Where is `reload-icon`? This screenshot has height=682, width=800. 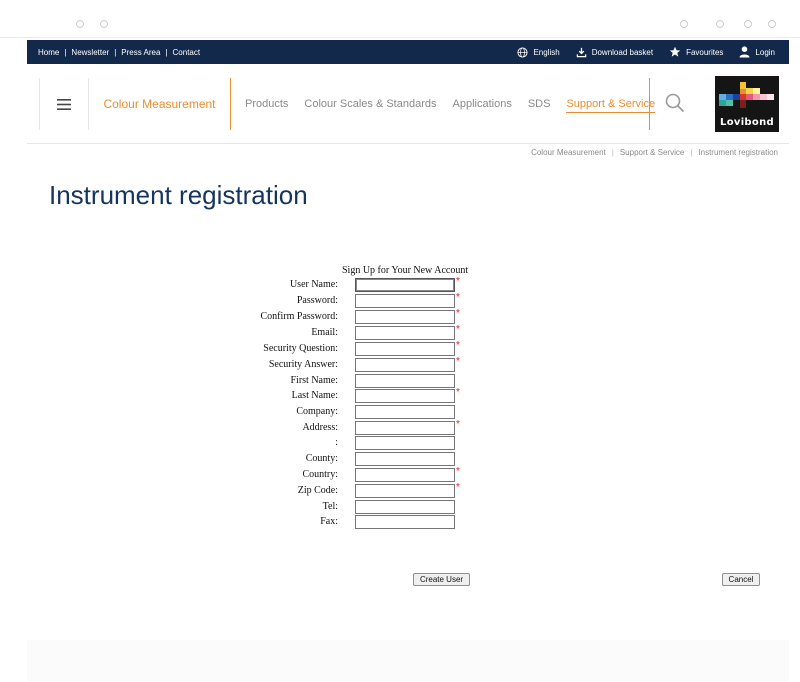
reload-icon is located at coordinates (80, 24).